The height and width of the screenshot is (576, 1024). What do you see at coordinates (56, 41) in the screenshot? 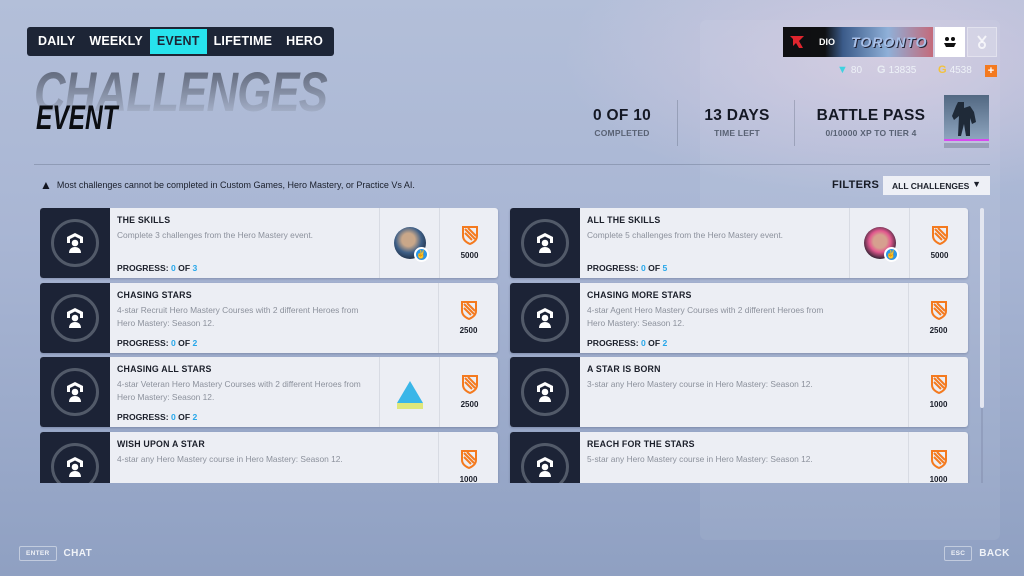
I see `tab-daily: DAILY` at bounding box center [56, 41].